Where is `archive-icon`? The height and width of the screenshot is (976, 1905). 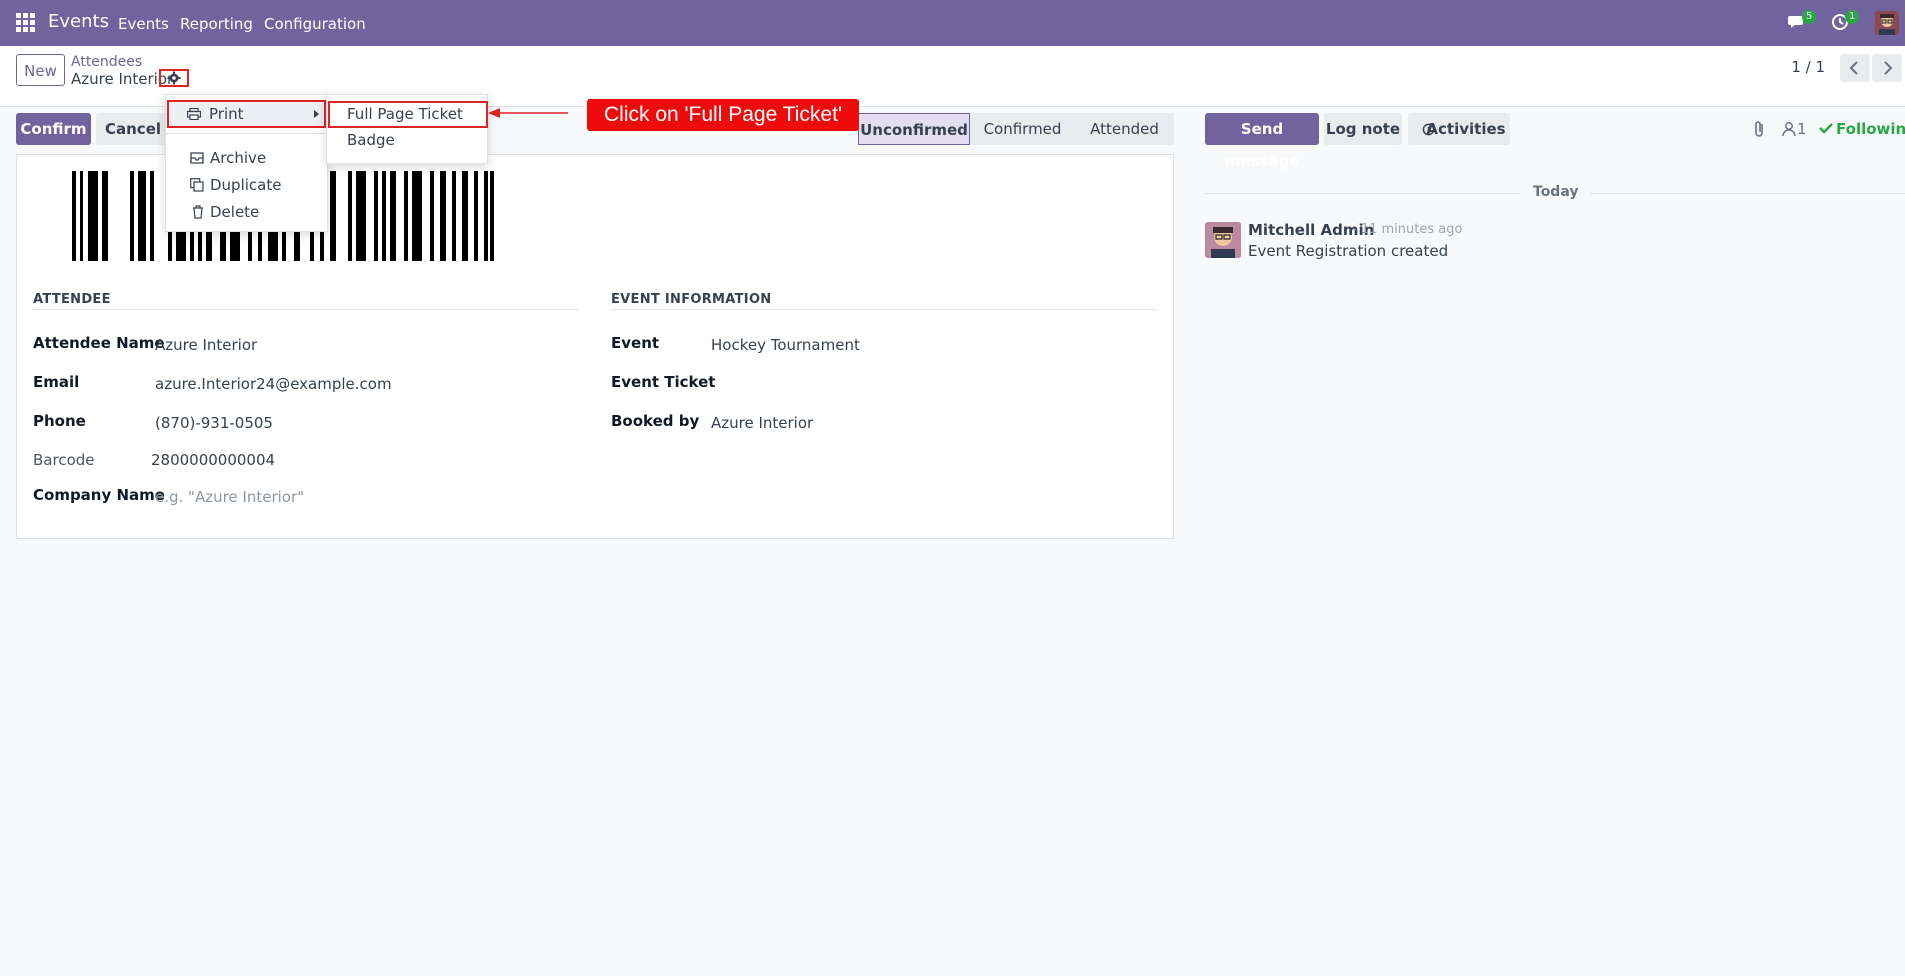
archive-icon is located at coordinates (197, 158).